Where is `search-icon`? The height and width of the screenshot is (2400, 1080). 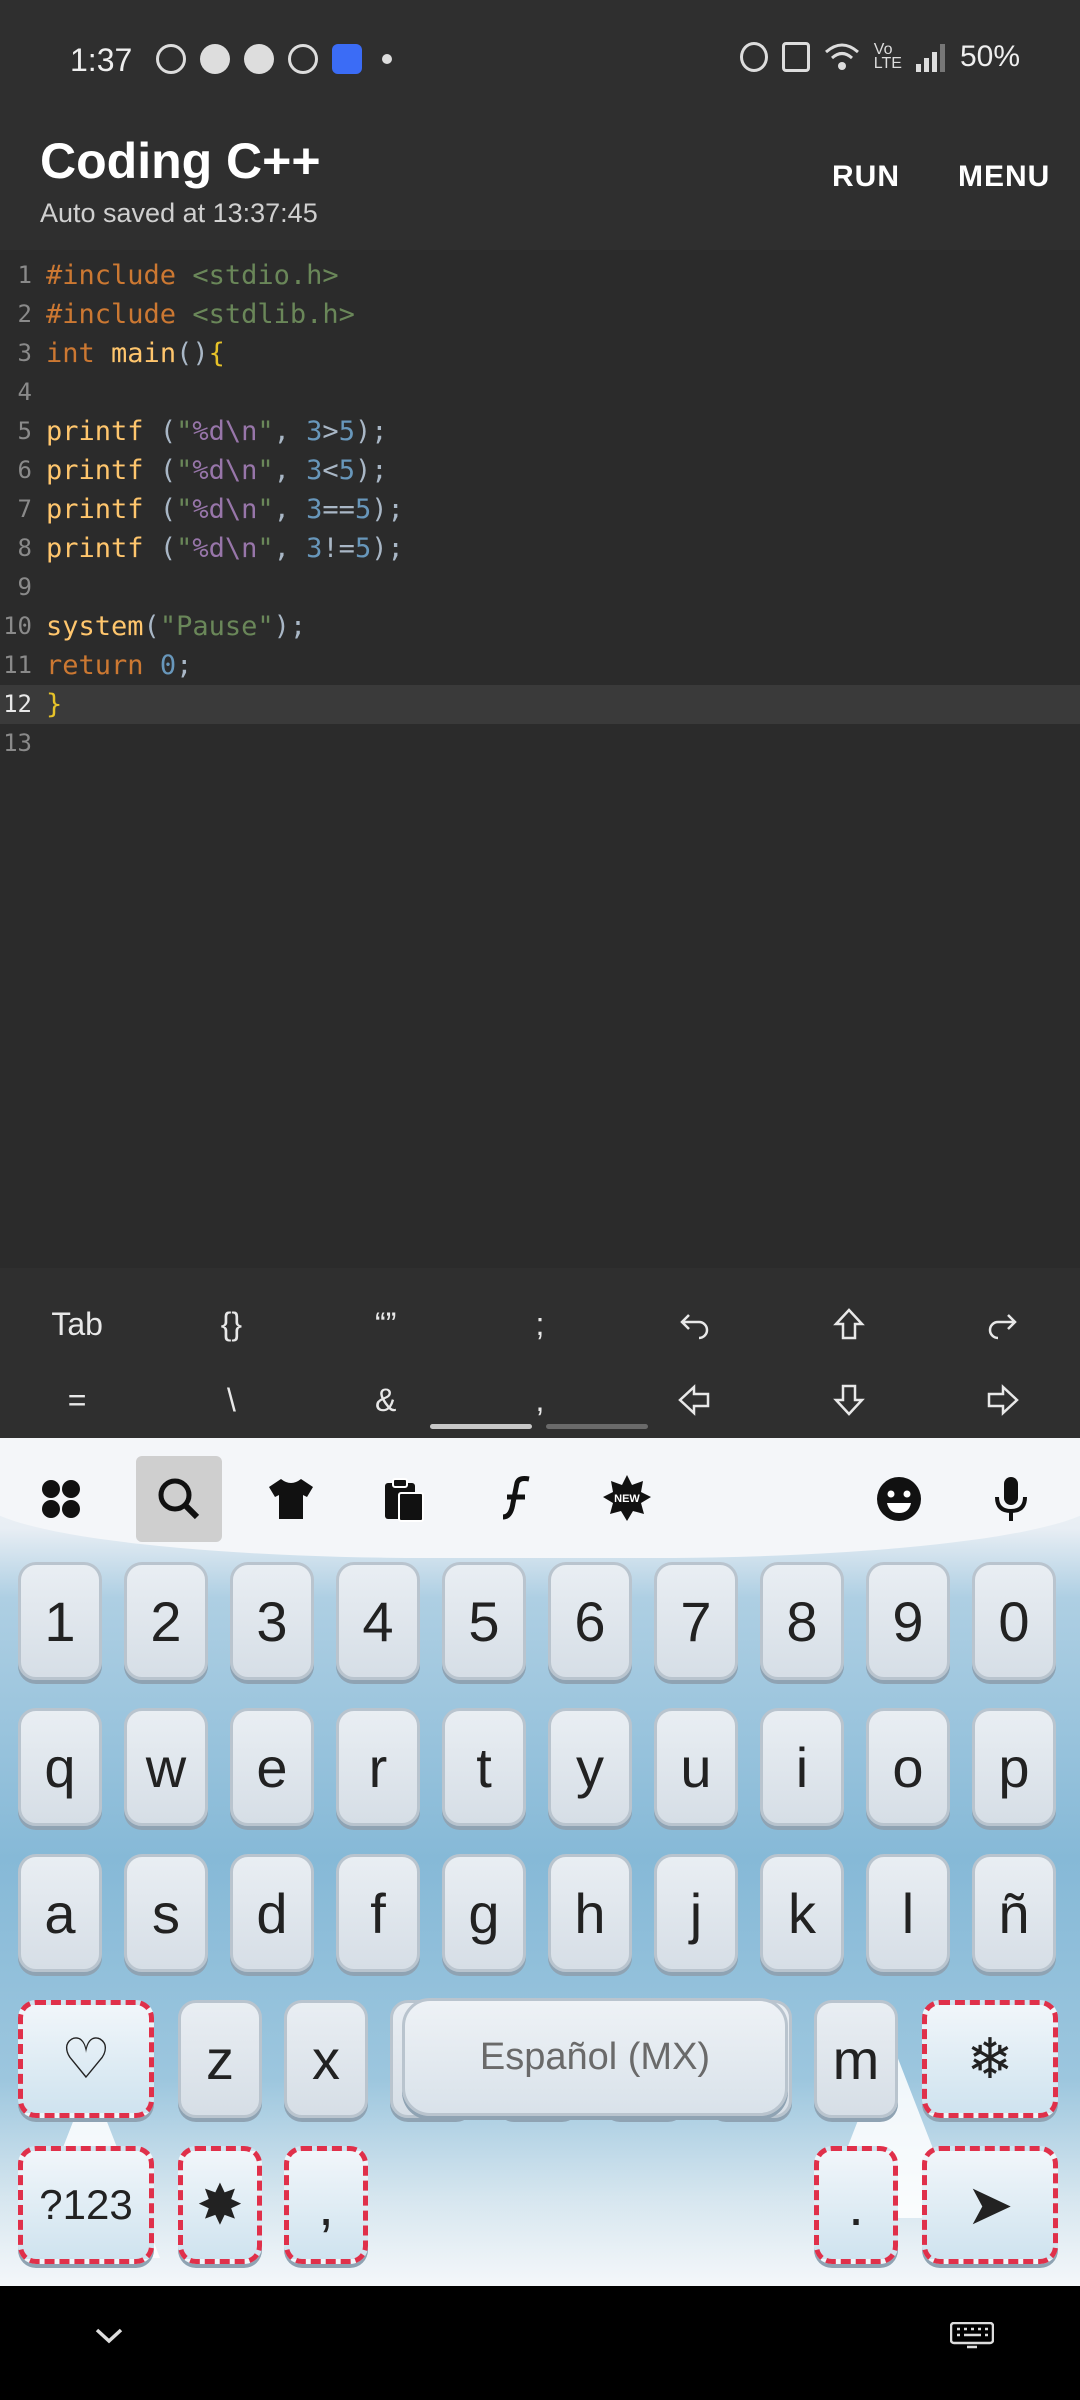
search-icon is located at coordinates (179, 1499).